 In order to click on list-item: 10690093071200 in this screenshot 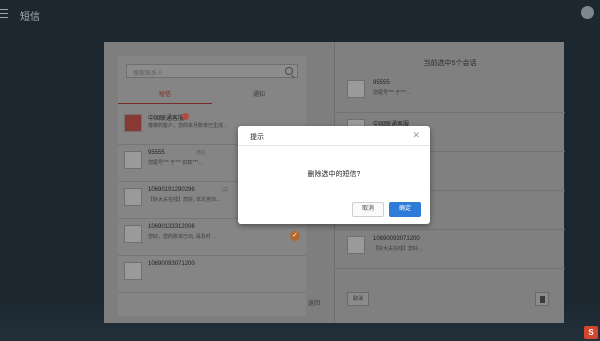, I will do `click(212, 274)`.